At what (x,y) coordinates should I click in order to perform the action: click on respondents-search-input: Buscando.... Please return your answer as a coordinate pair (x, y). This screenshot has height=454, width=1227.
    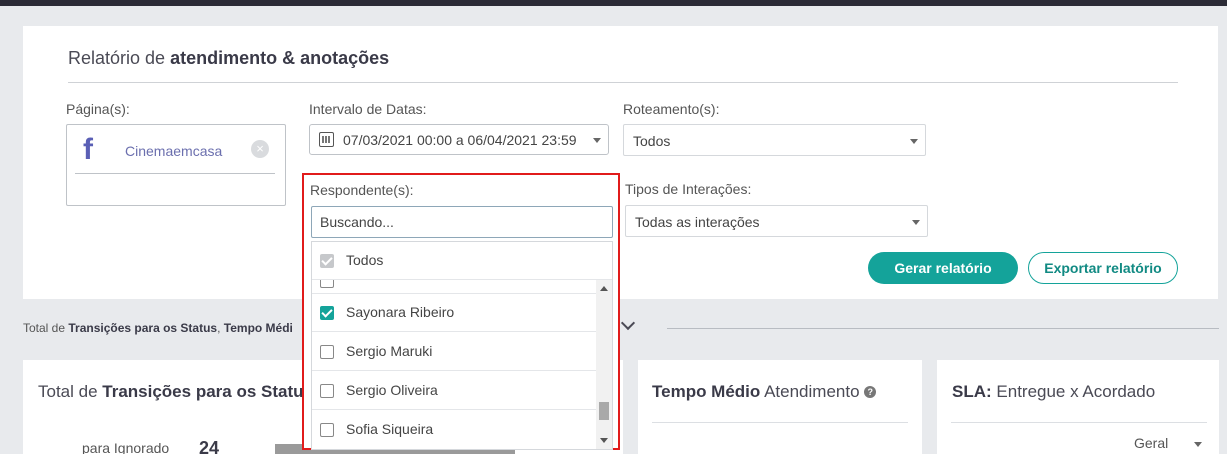
    Looking at the image, I should click on (462, 222).